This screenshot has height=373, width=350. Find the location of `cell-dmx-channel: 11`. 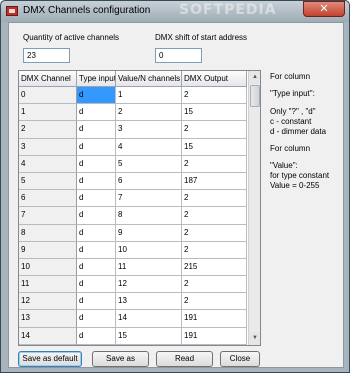

cell-dmx-channel: 11 is located at coordinates (48, 285).